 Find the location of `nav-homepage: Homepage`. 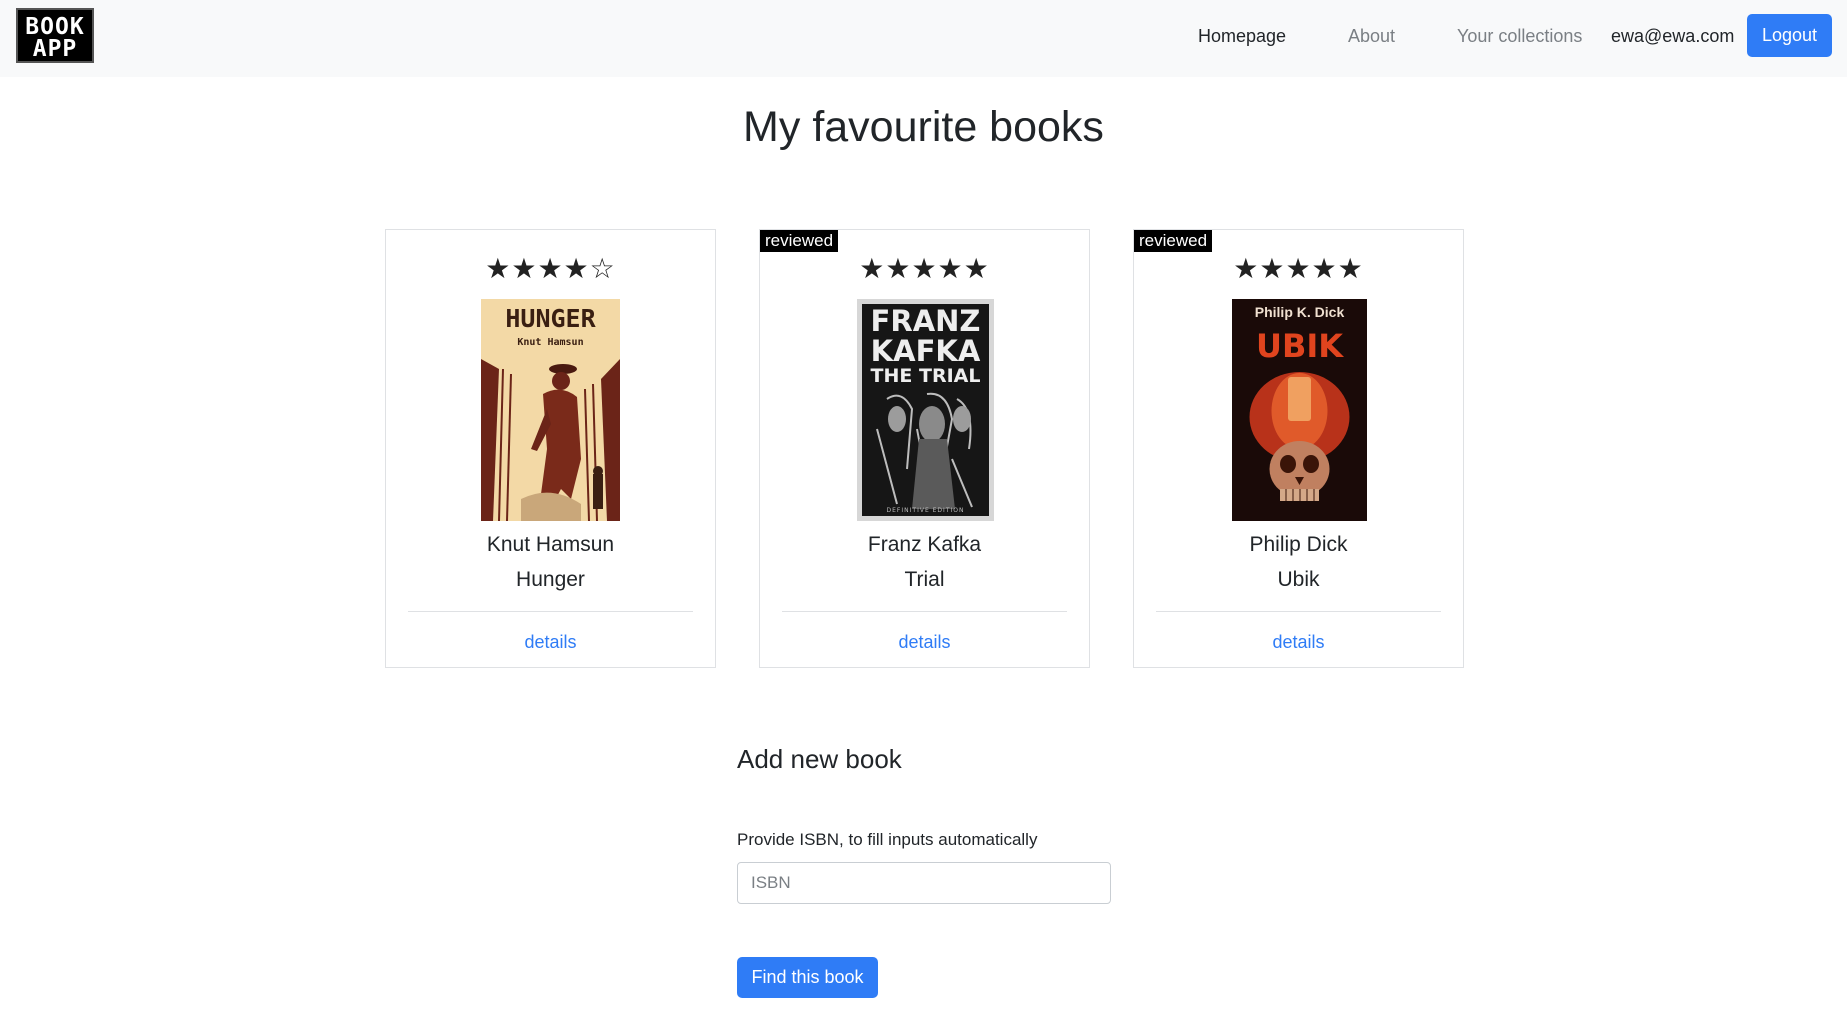

nav-homepage: Homepage is located at coordinates (1242, 36).